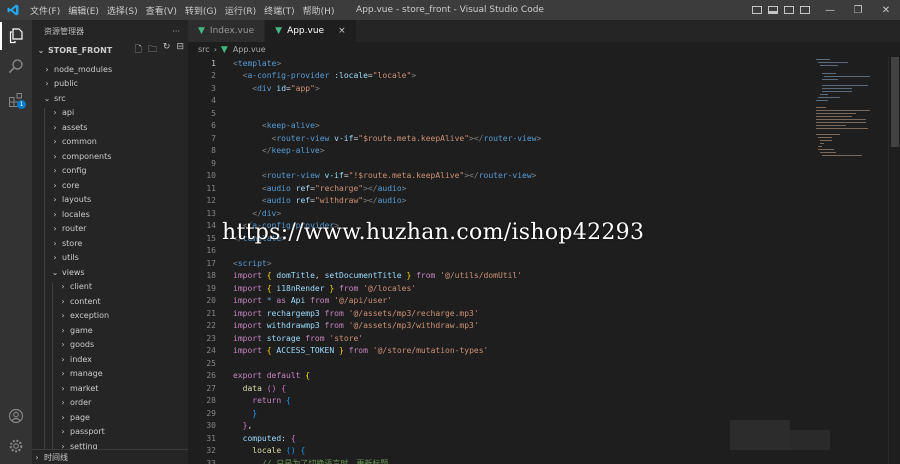  I want to click on line-number: 26, so click(211, 376).